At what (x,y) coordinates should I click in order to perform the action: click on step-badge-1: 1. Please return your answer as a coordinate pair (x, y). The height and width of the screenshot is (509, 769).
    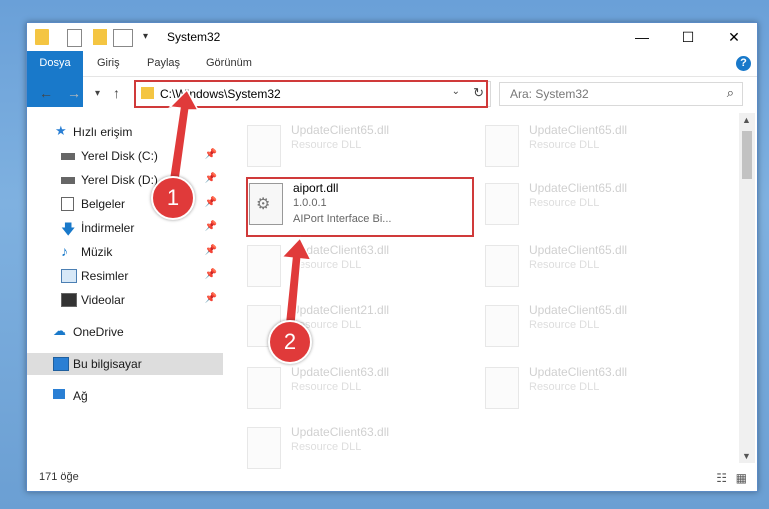
    Looking at the image, I should click on (173, 198).